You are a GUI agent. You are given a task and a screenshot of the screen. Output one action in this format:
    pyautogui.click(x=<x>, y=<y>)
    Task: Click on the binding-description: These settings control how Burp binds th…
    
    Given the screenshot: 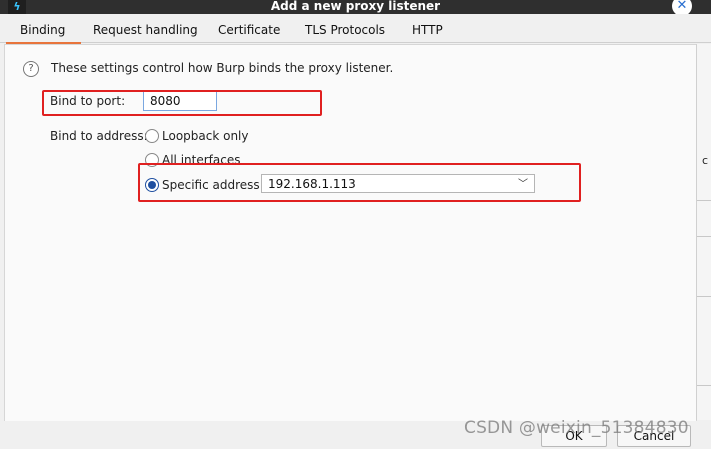 What is the action you would take?
    pyautogui.click(x=222, y=68)
    